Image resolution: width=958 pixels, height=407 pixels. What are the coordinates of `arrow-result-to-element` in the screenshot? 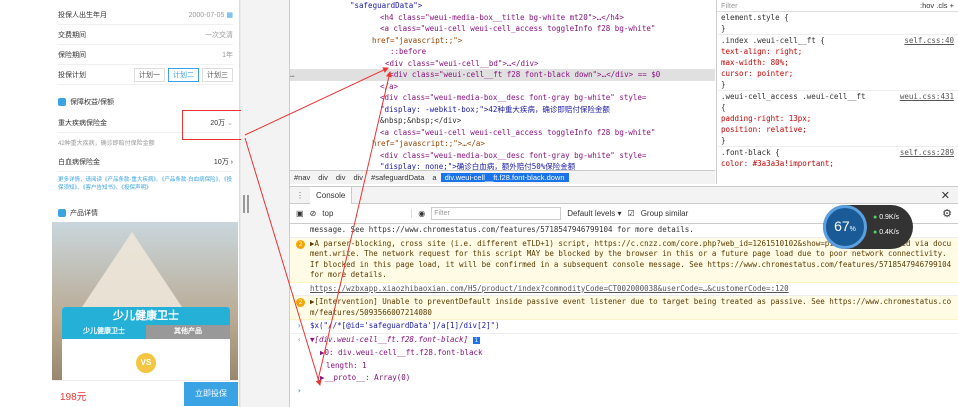 It's located at (354, 226).